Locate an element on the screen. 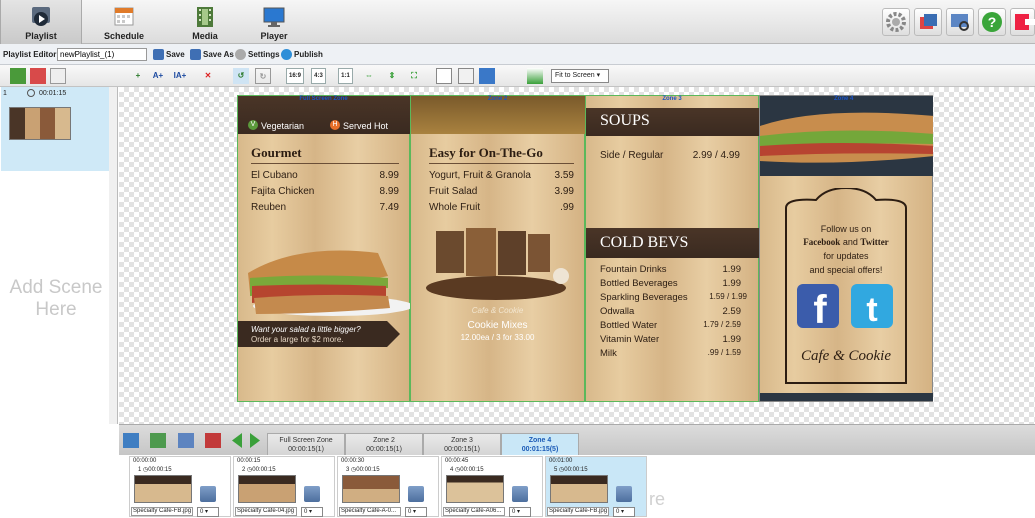  menu-item: Whole Fruit .99 is located at coordinates (501, 207).